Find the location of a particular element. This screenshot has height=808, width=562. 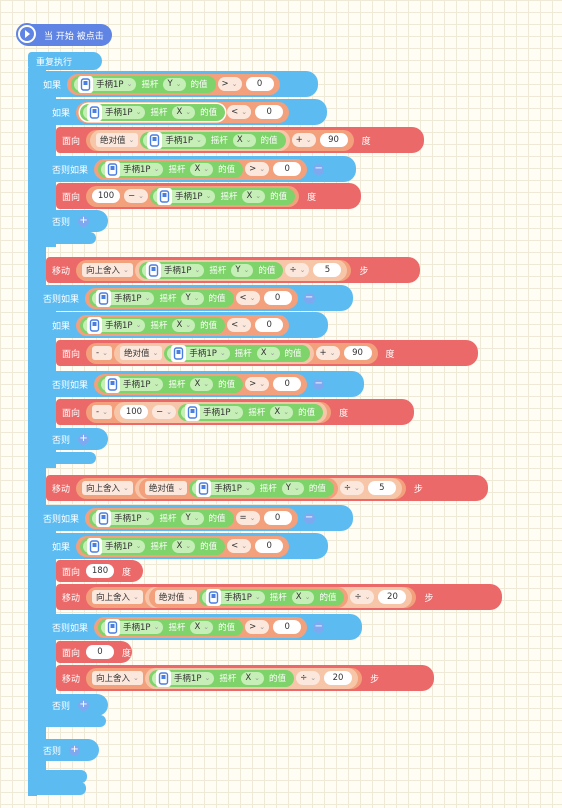

move-block: 移动 向上舍入 ⌄ 手柄1P ⌄ 摇杆 Y ⌄ 的值 ÷ ⌄ 5 步 is located at coordinates (233, 270).